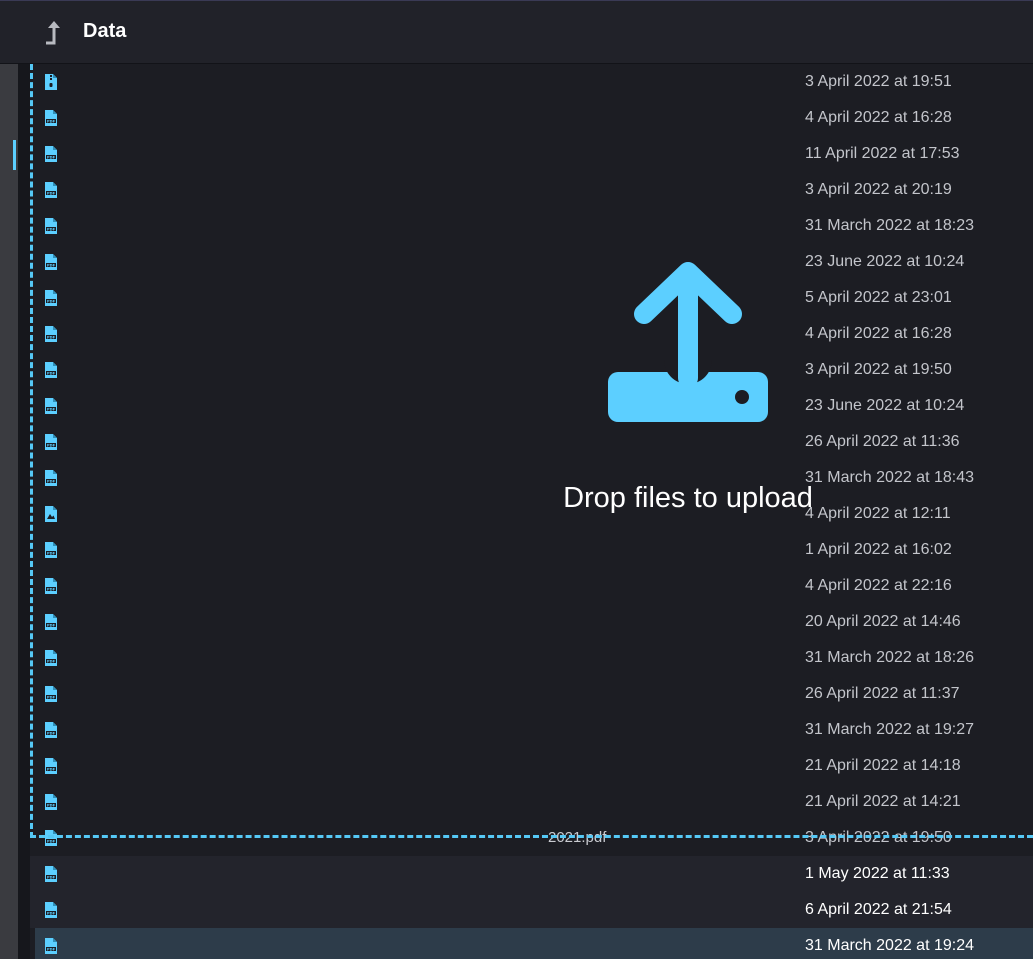 The height and width of the screenshot is (959, 1033). Describe the element at coordinates (878, 189) in the screenshot. I see `file-modified-date: 3 April 2022 at 20:19` at that location.